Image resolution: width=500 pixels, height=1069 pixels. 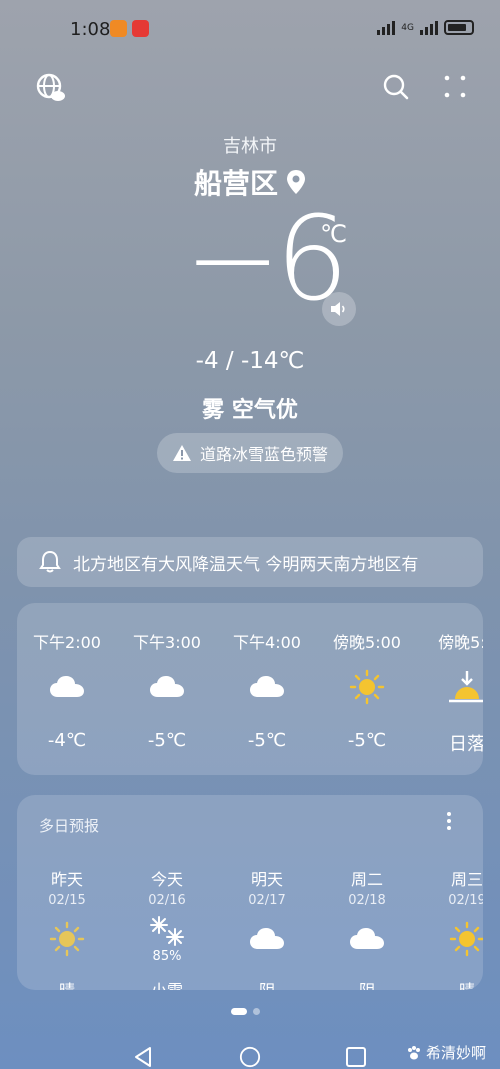 What do you see at coordinates (367, 642) in the screenshot?
I see `hourly-time: 傍晚5:00` at bounding box center [367, 642].